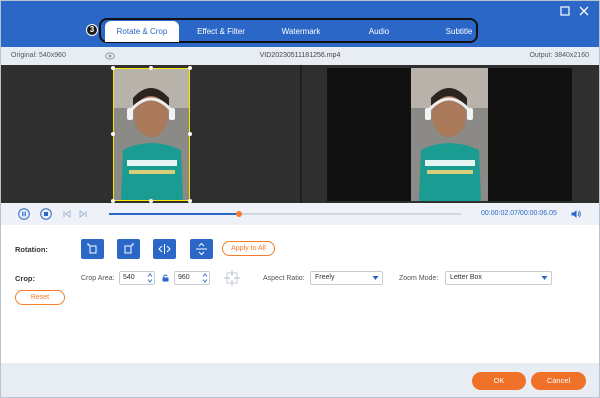 The image size is (600, 398). Describe the element at coordinates (498, 278) in the screenshot. I see `zoom-mode-select: Letter Box` at that location.